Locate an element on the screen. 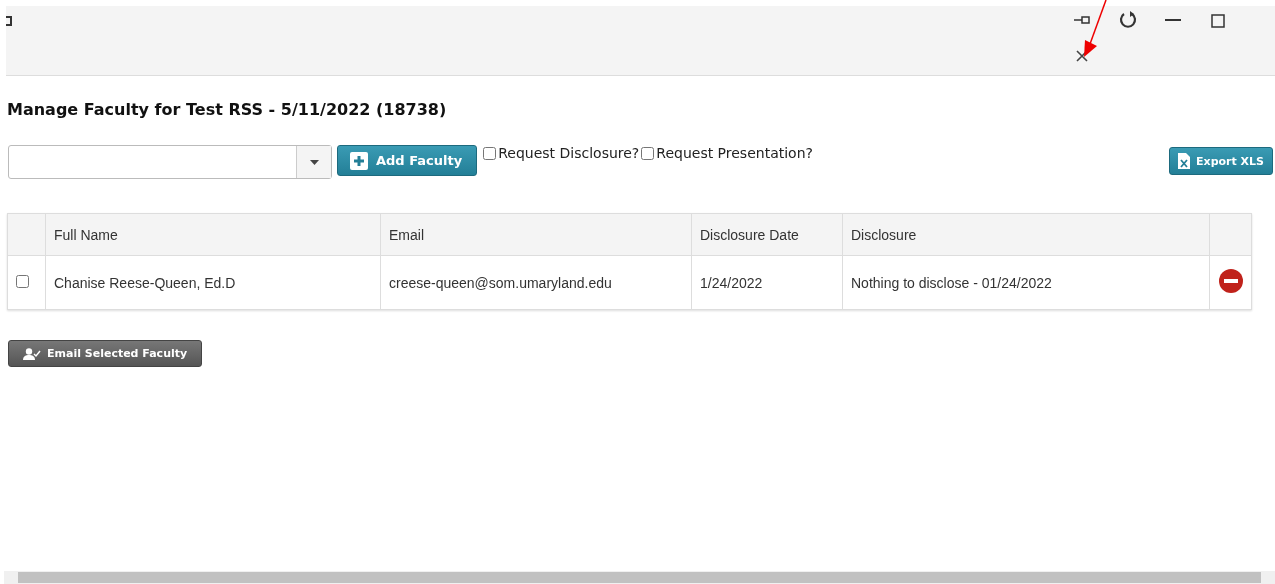 The width and height of the screenshot is (1275, 584). column-header: Full Name is located at coordinates (213, 234).